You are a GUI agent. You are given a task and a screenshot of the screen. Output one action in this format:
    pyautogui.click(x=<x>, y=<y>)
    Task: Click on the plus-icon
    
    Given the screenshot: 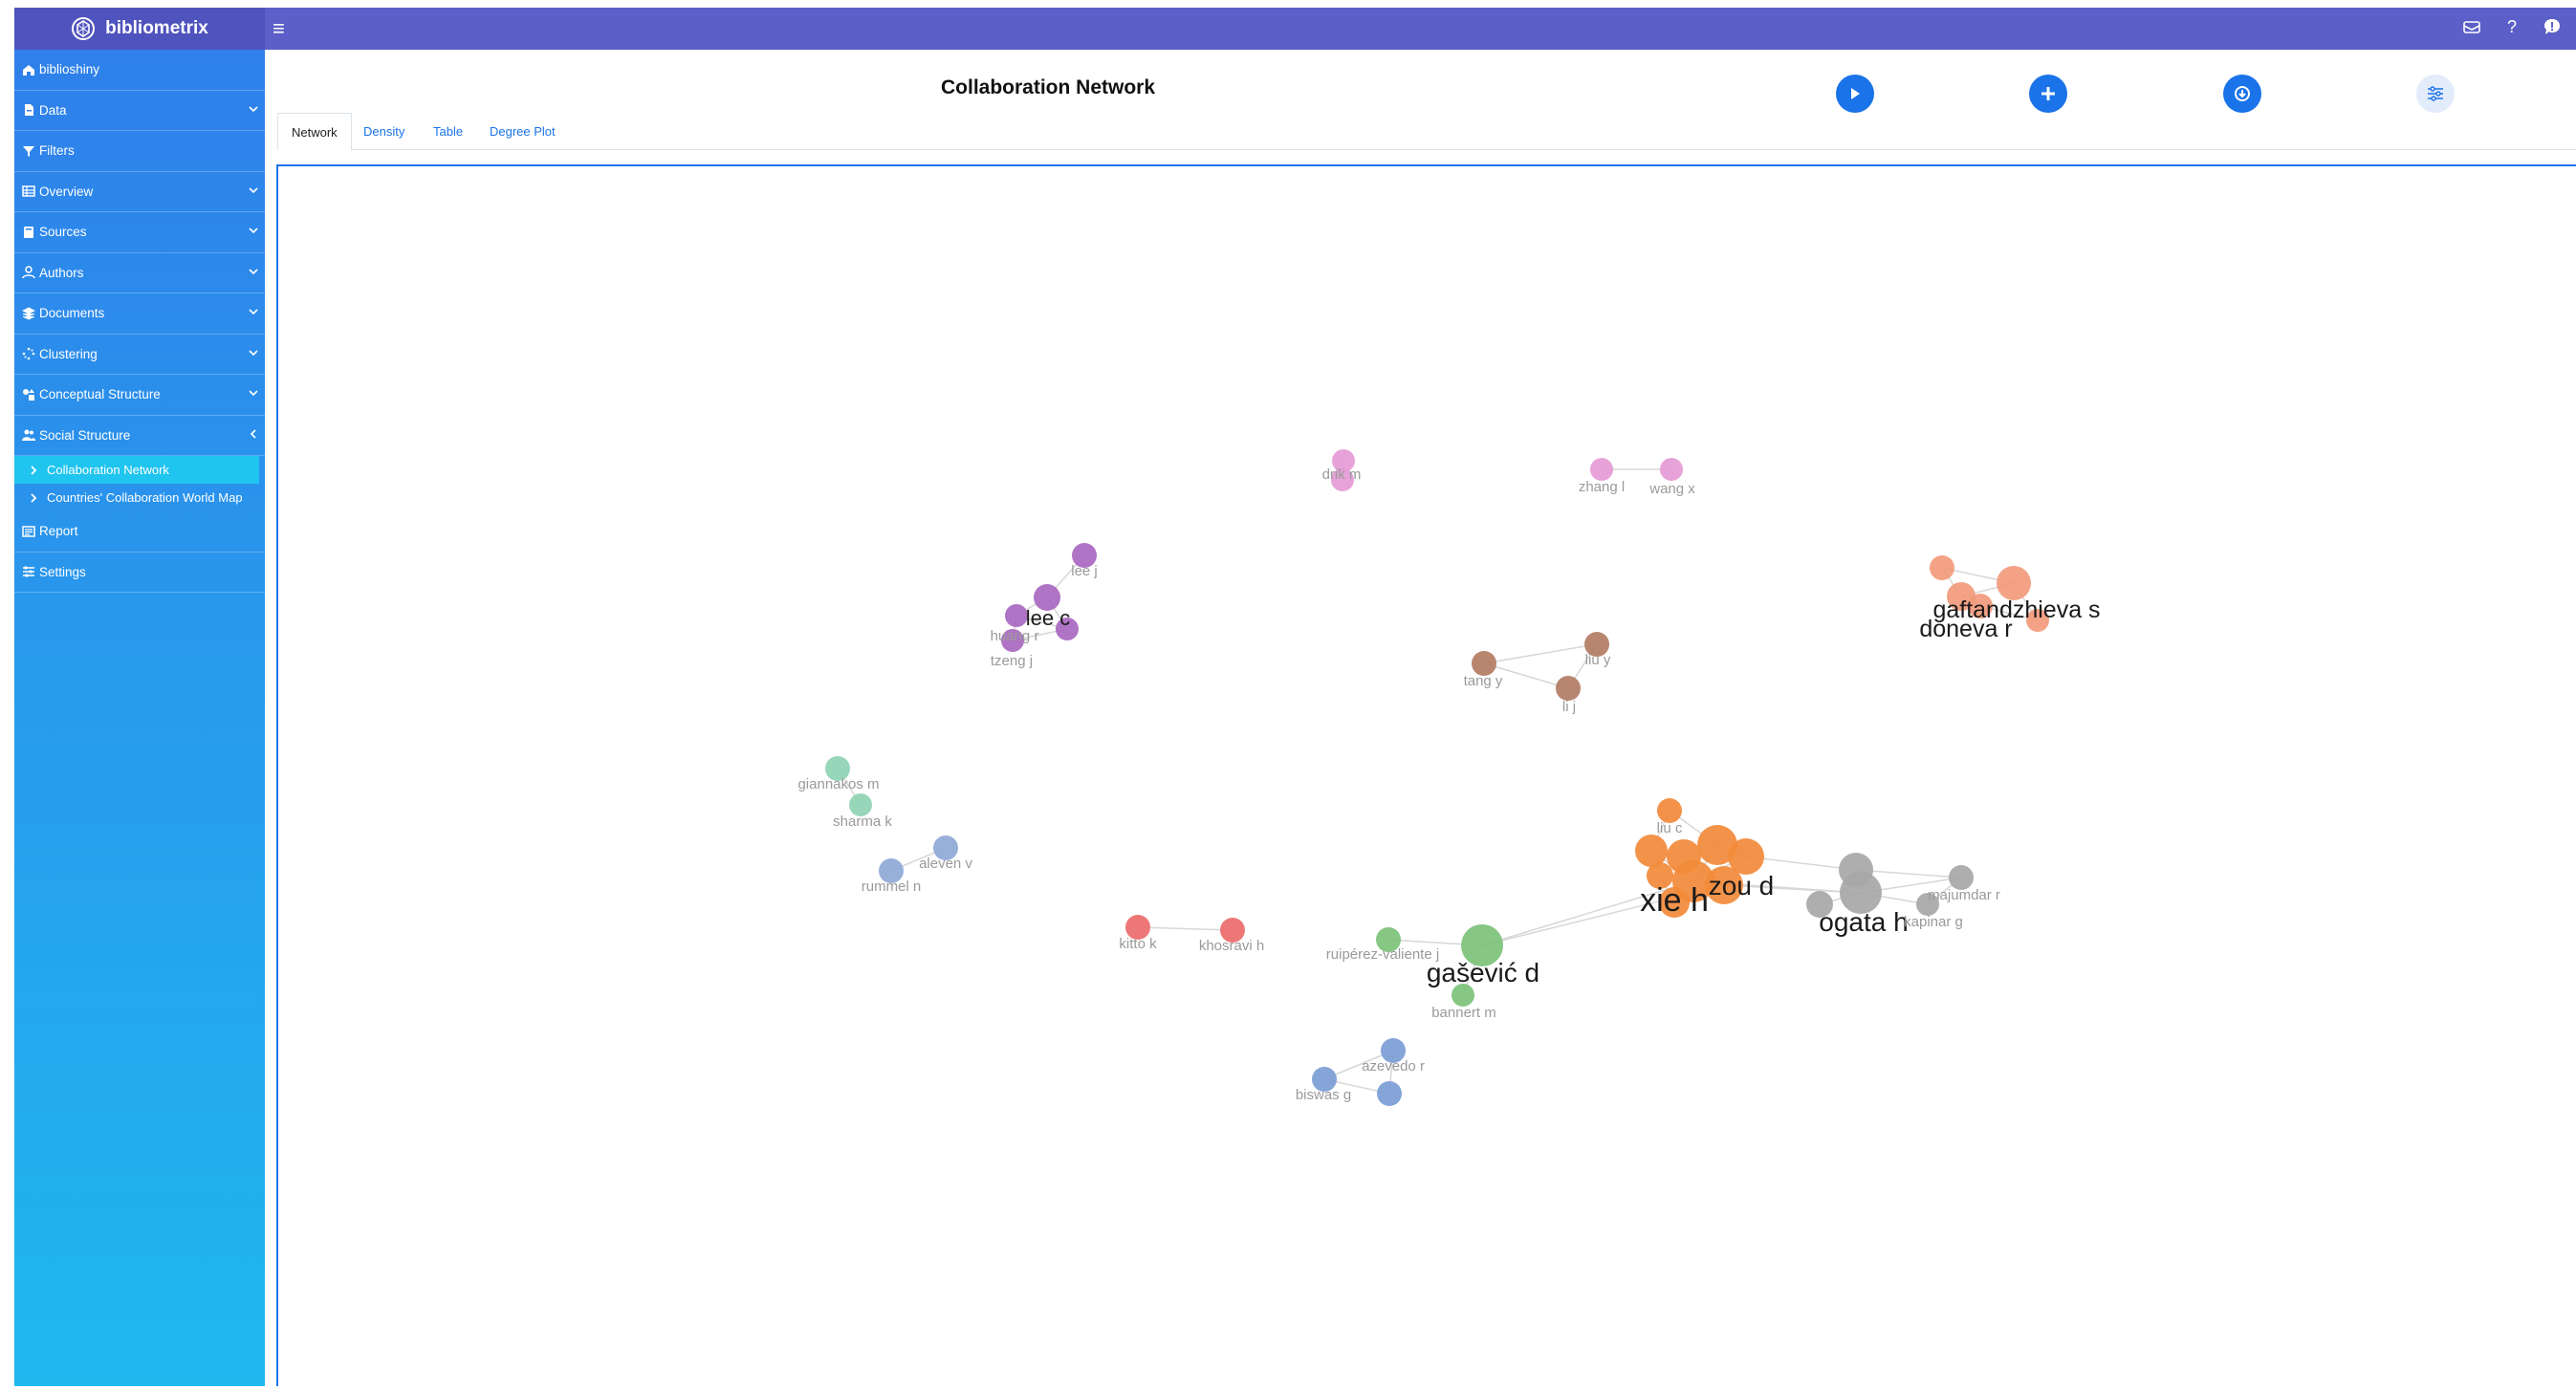 What is the action you would take?
    pyautogui.click(x=2048, y=93)
    